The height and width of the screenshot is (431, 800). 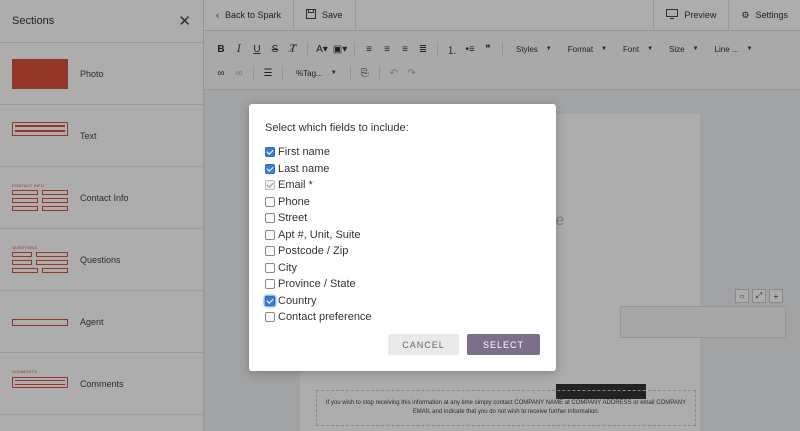 I want to click on cancel-button: CANCEL, so click(x=423, y=344).